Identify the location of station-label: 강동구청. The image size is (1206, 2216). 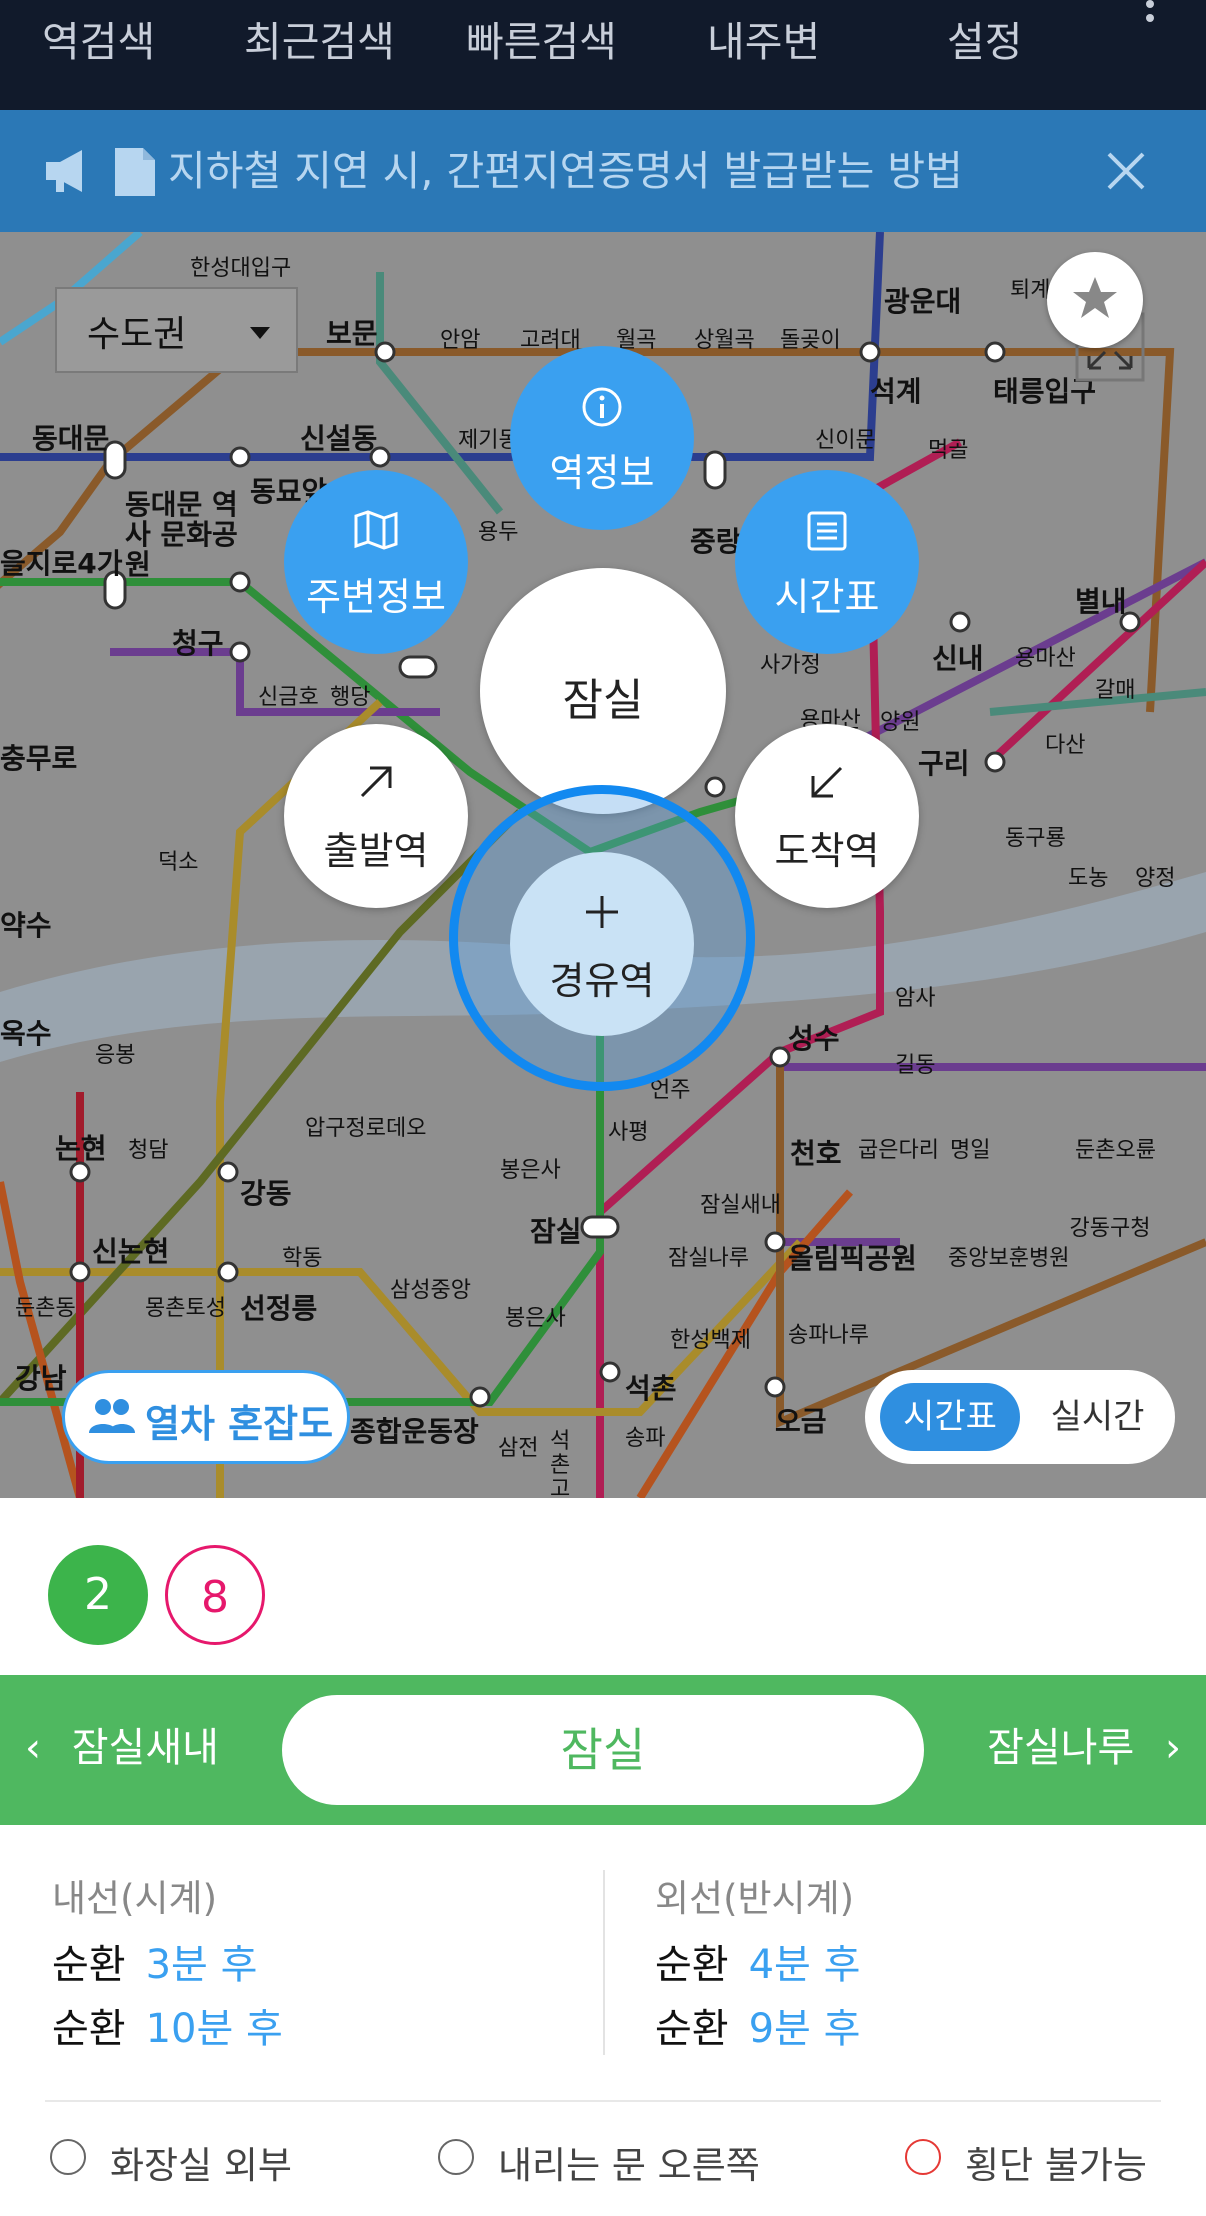
(1110, 1229).